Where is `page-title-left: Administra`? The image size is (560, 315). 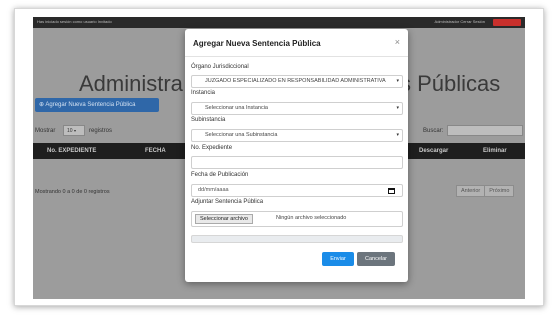
page-title-left: Administra is located at coordinates (131, 83).